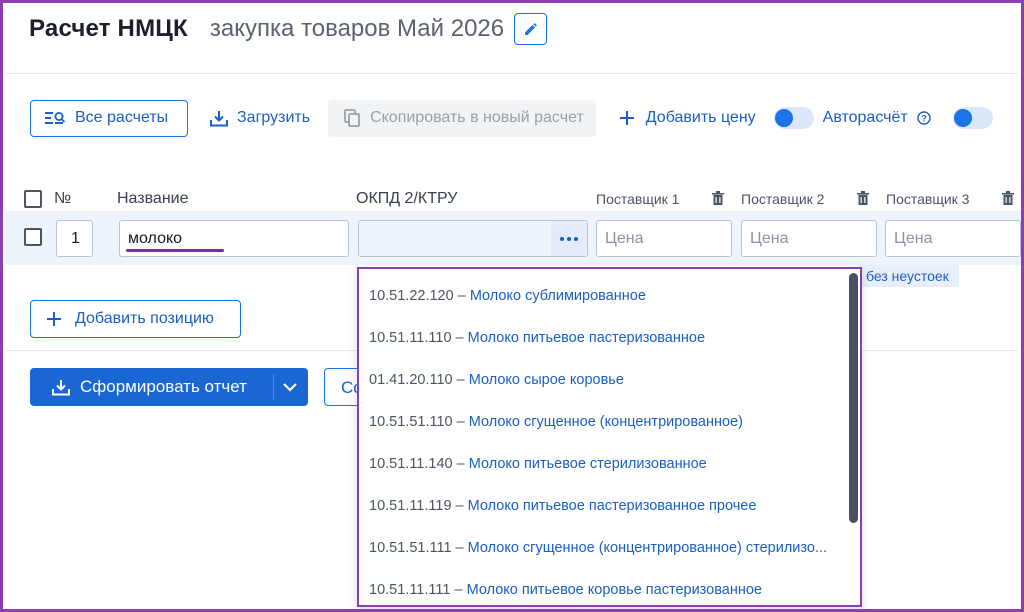 Image resolution: width=1024 pixels, height=612 pixels. Describe the element at coordinates (512, 73) in the screenshot. I see `header-divider` at that location.